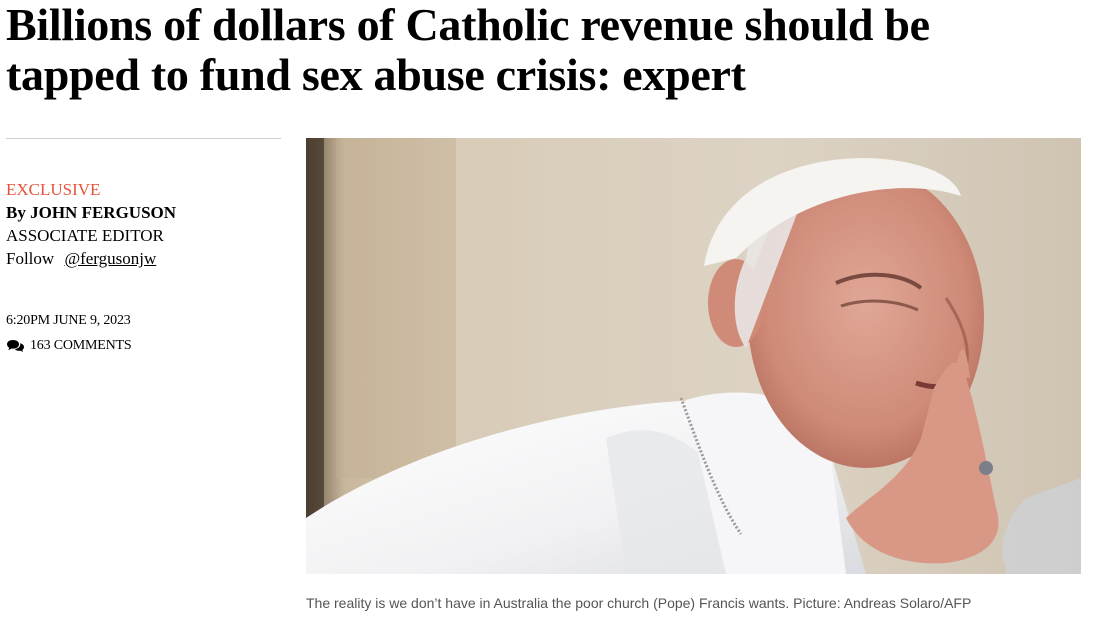 The image size is (1102, 626). I want to click on headline-line-2: tapped to fund sex abuse crisis: expert, so click(376, 74).